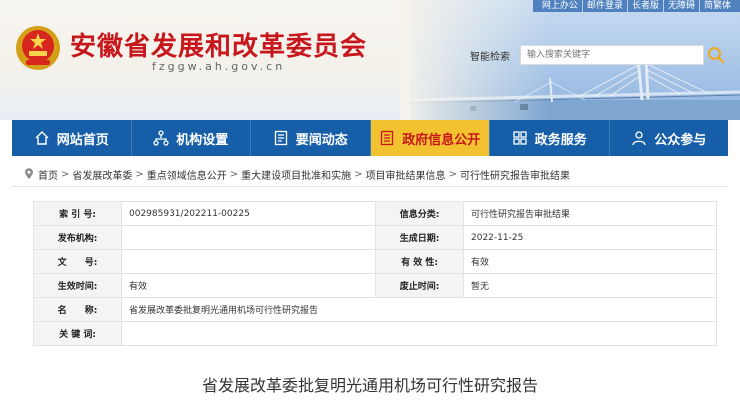 This screenshot has height=406, width=740. I want to click on repeal-value: 暂无, so click(590, 285).